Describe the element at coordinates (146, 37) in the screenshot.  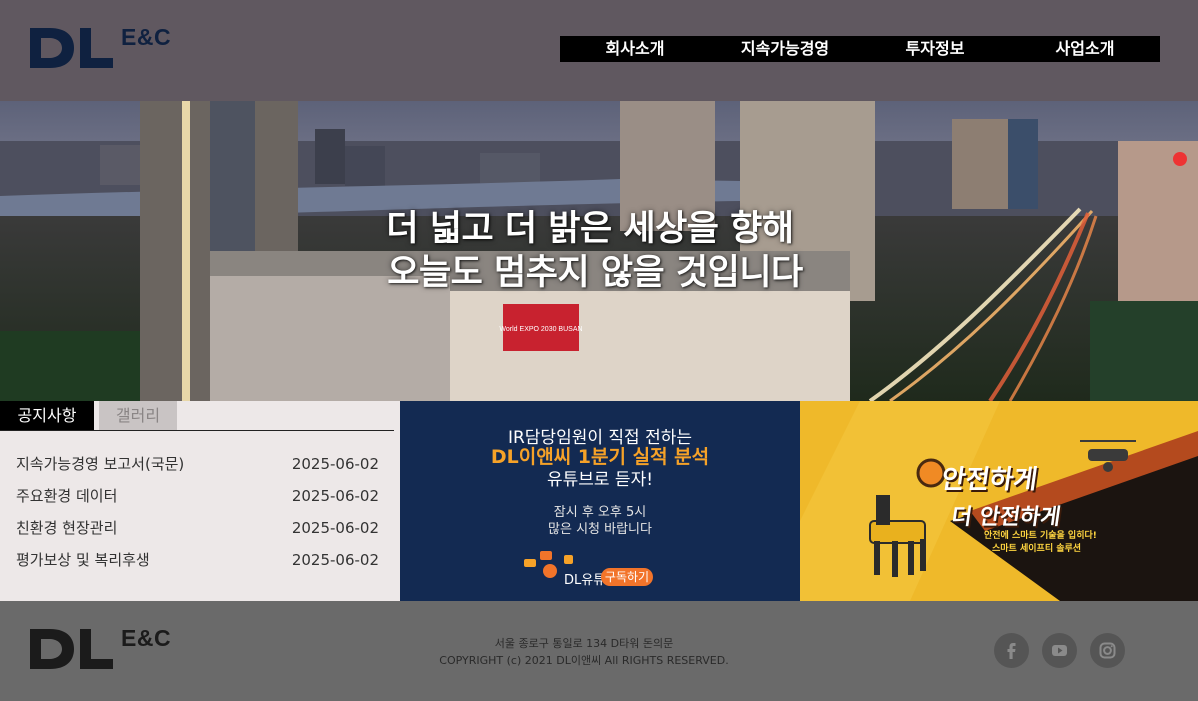
I see `logo-suffix: E&C` at that location.